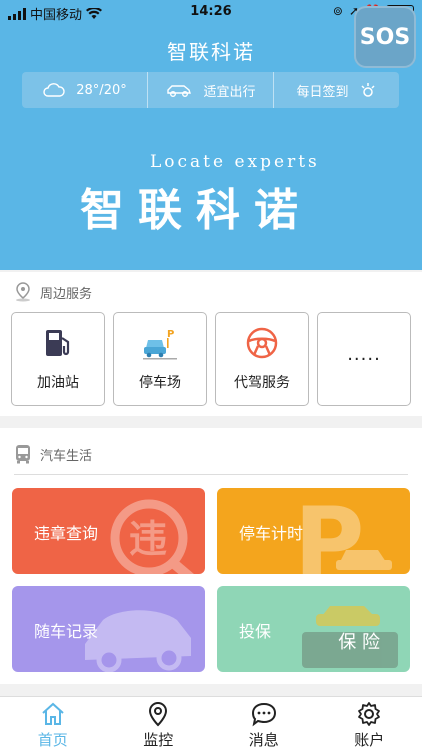  I want to click on driving-record-card: 随车记录, so click(108, 629).